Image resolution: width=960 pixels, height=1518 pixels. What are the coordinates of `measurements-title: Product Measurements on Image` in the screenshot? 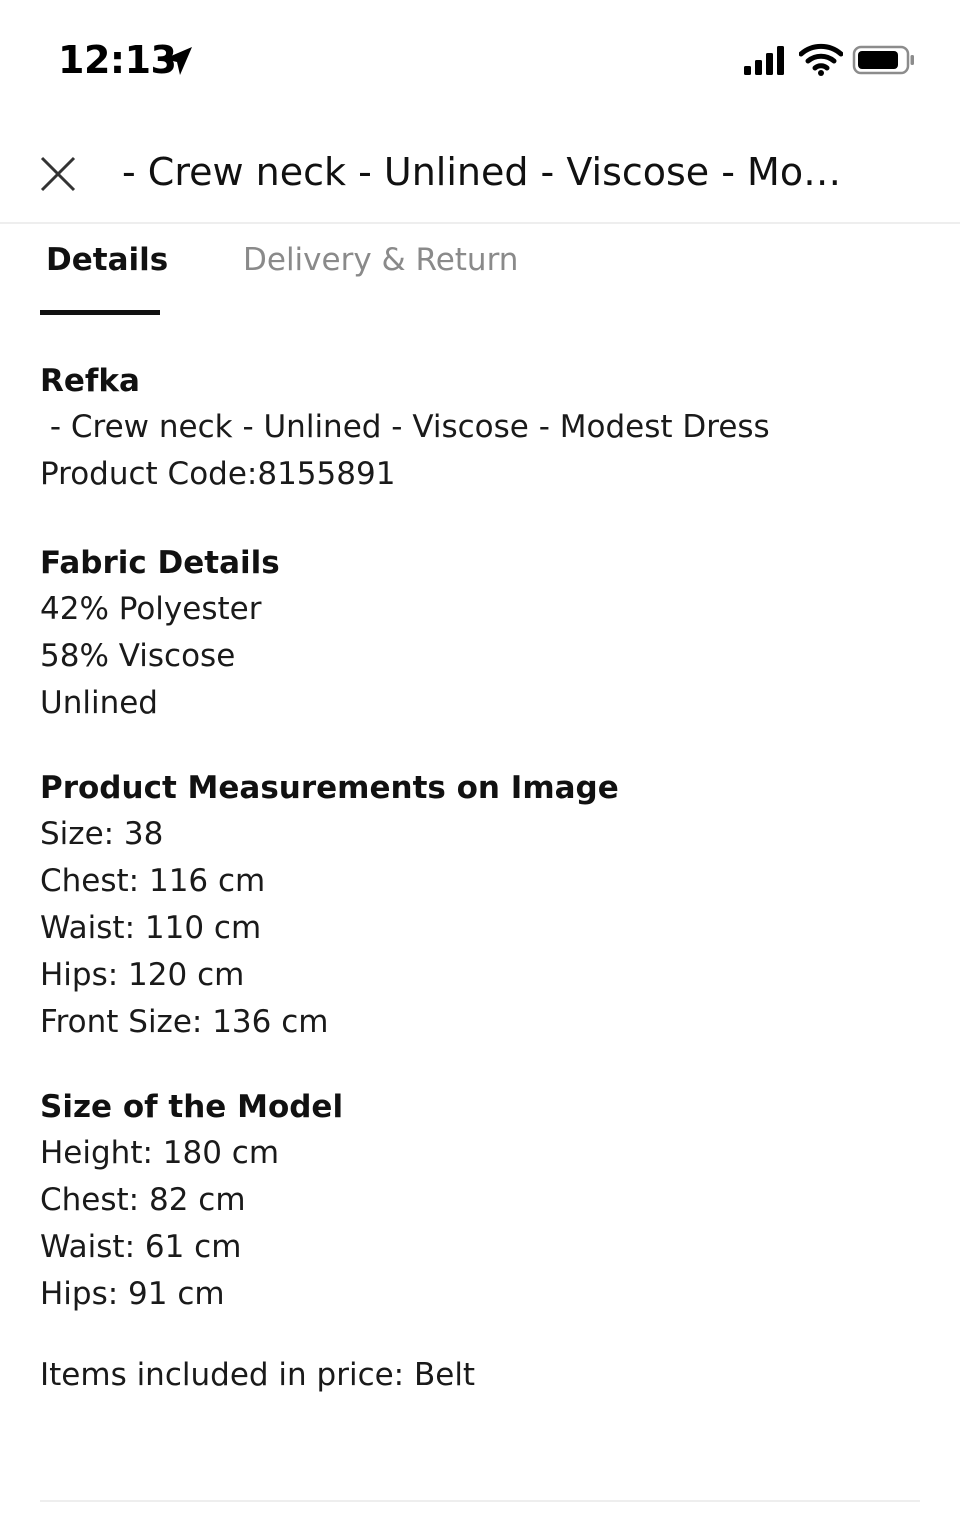 It's located at (329, 788).